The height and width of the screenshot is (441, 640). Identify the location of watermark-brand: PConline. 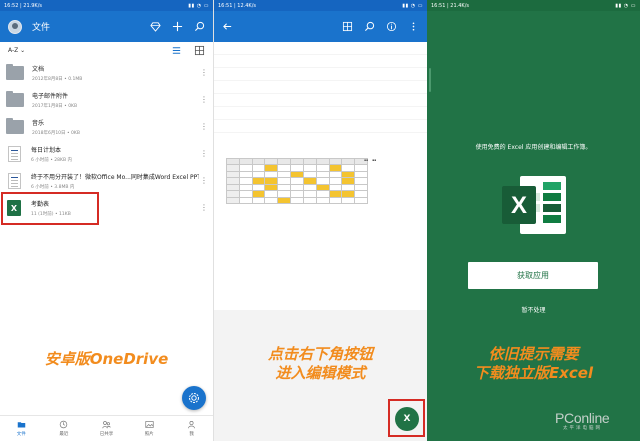
(582, 418).